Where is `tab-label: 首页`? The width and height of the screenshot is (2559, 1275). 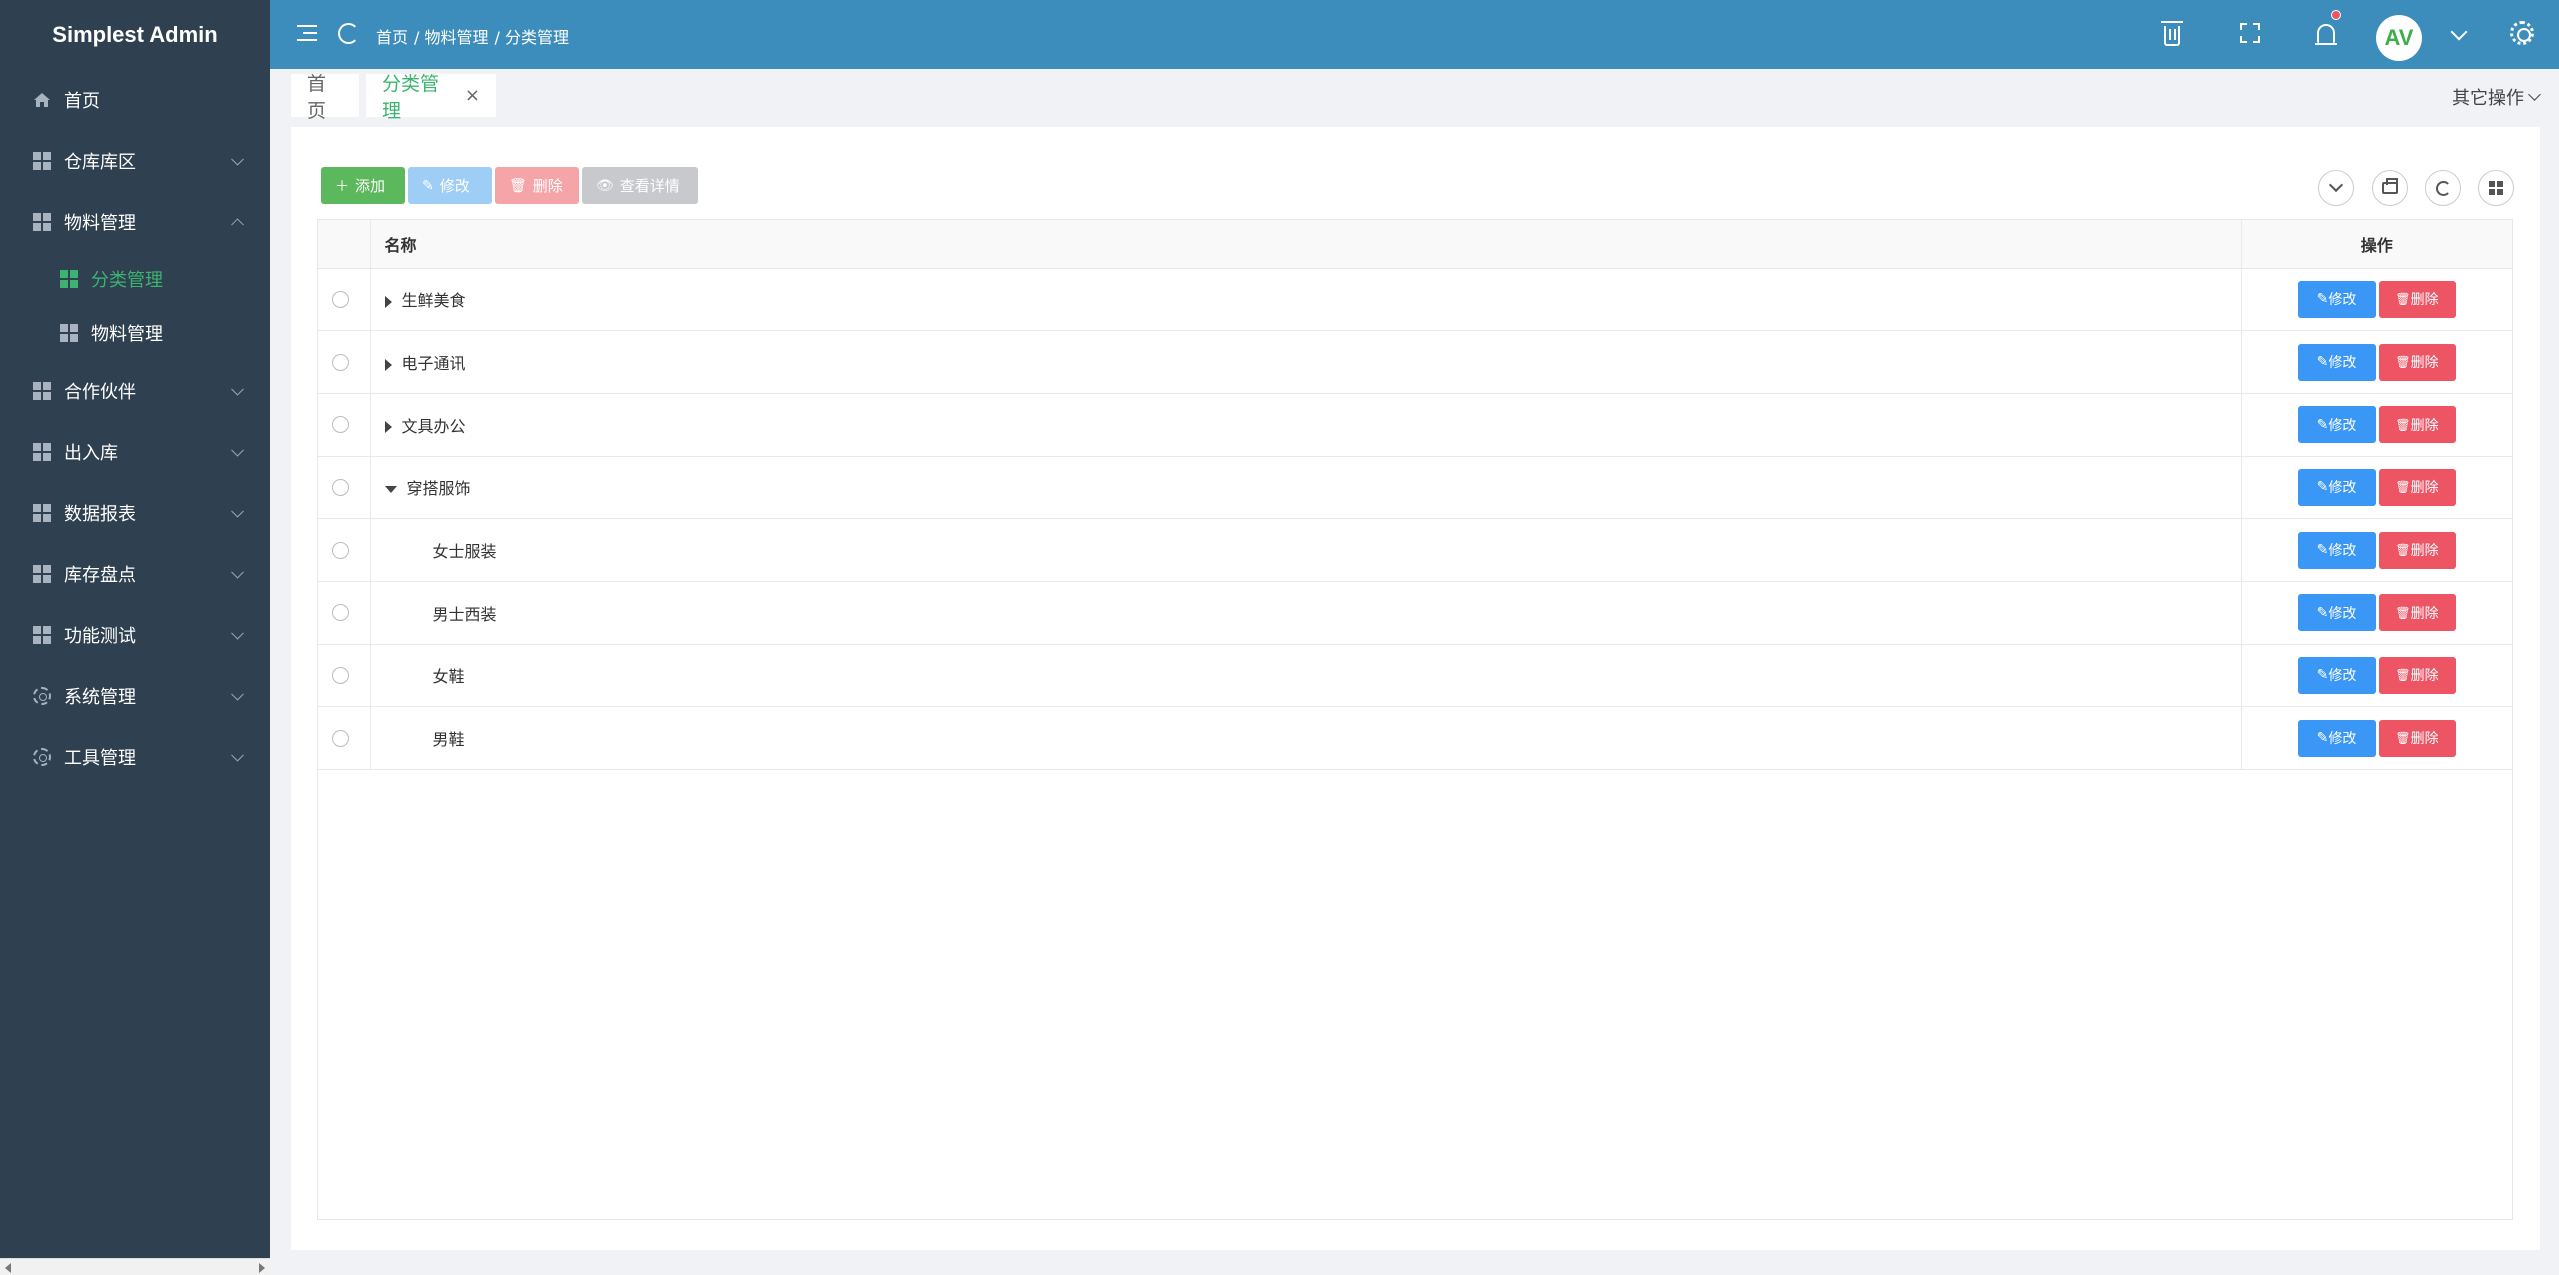
tab-label: 首页 is located at coordinates (317, 97).